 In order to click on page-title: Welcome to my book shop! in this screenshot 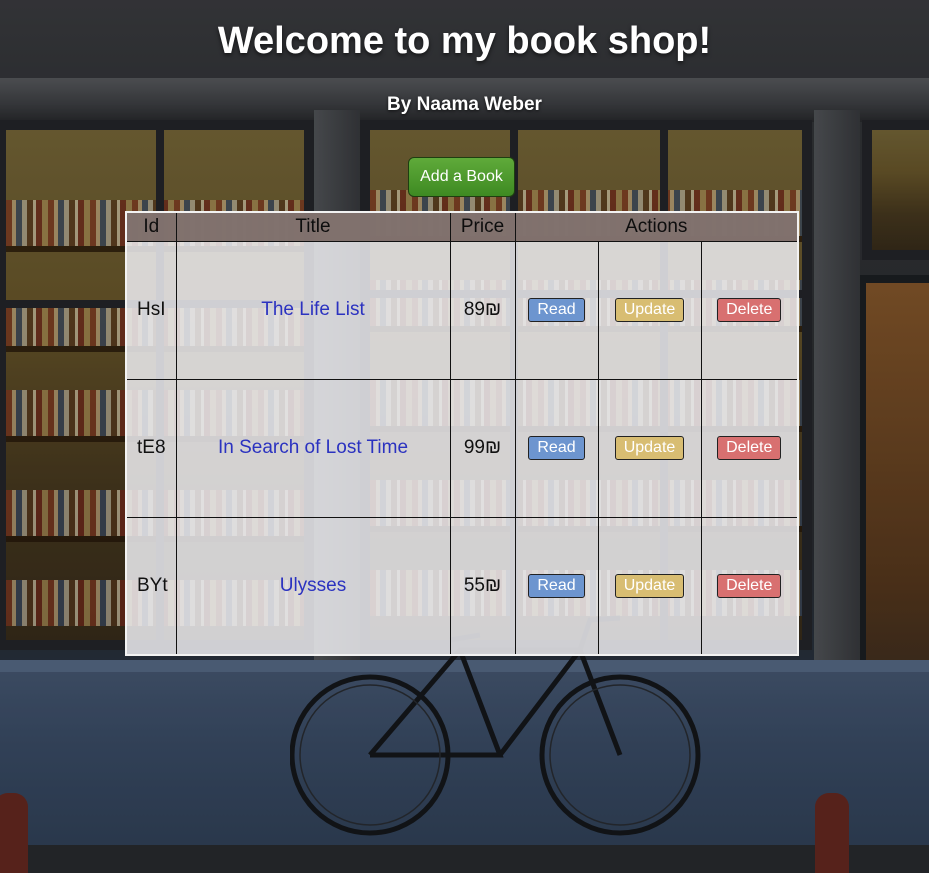, I will do `click(464, 41)`.